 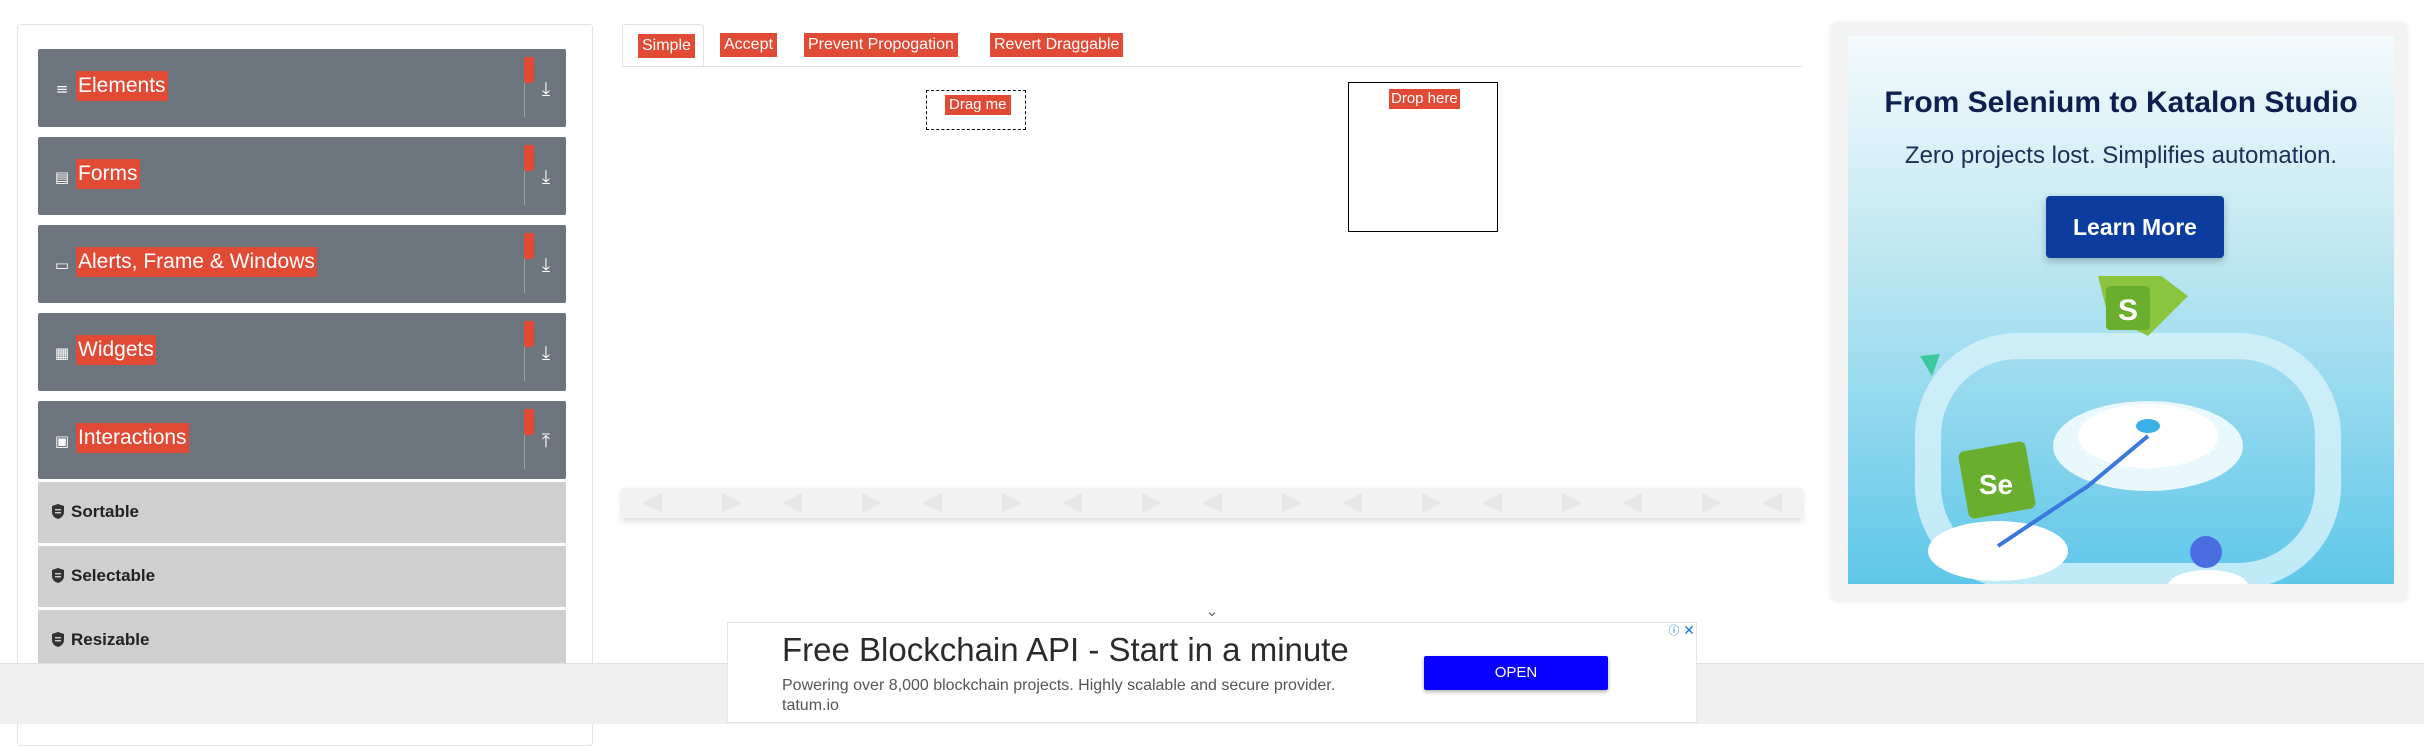 I want to click on droppable-target: Drop here, so click(x=1423, y=157).